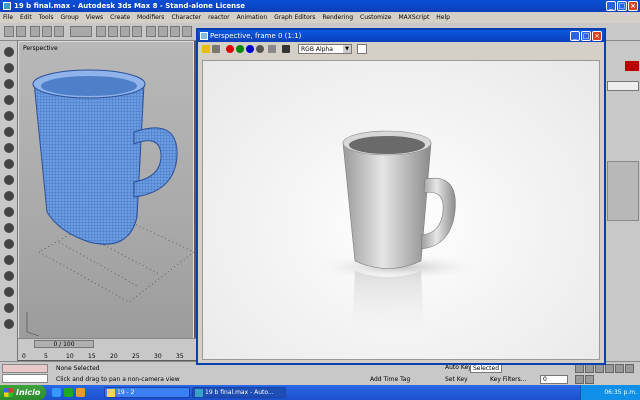 The height and width of the screenshot is (400, 640). I want to click on select-rotate-icon, so click(163, 31).